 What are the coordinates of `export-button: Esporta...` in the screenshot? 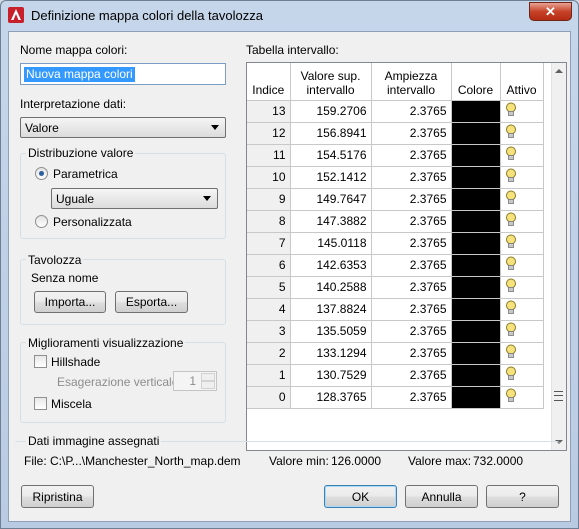 It's located at (151, 302).